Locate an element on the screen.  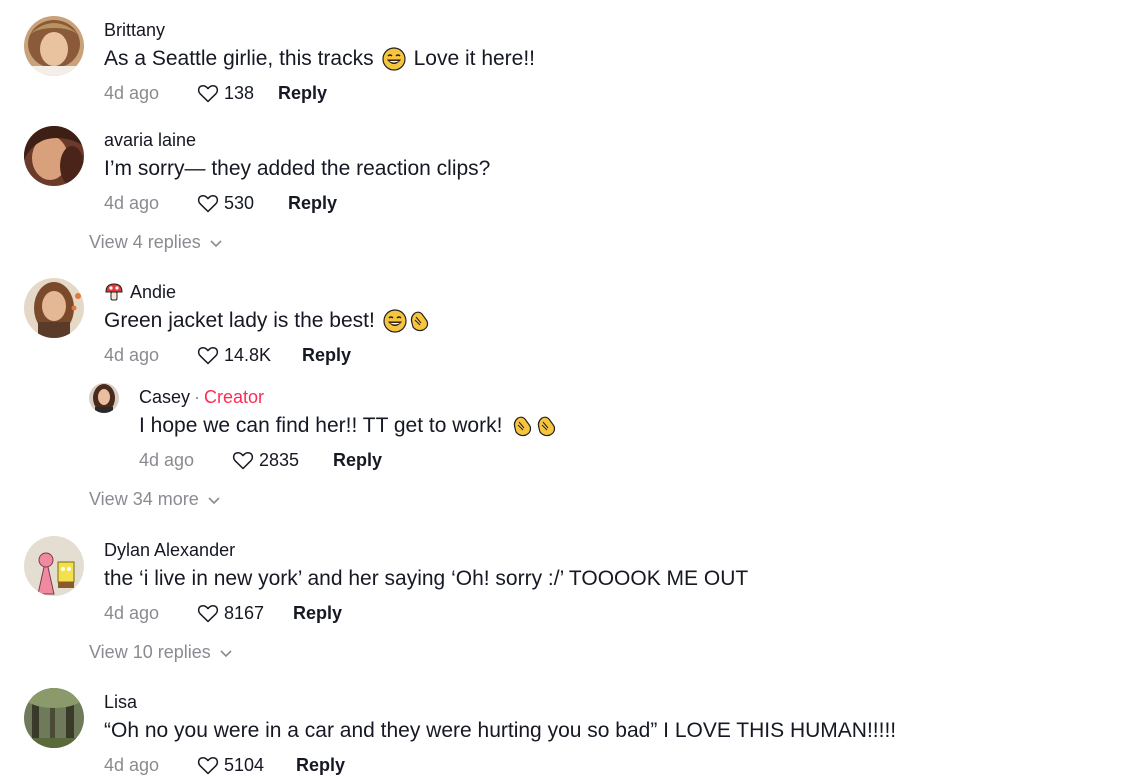
view-replies-button: View 4 replies is located at coordinates (156, 242).